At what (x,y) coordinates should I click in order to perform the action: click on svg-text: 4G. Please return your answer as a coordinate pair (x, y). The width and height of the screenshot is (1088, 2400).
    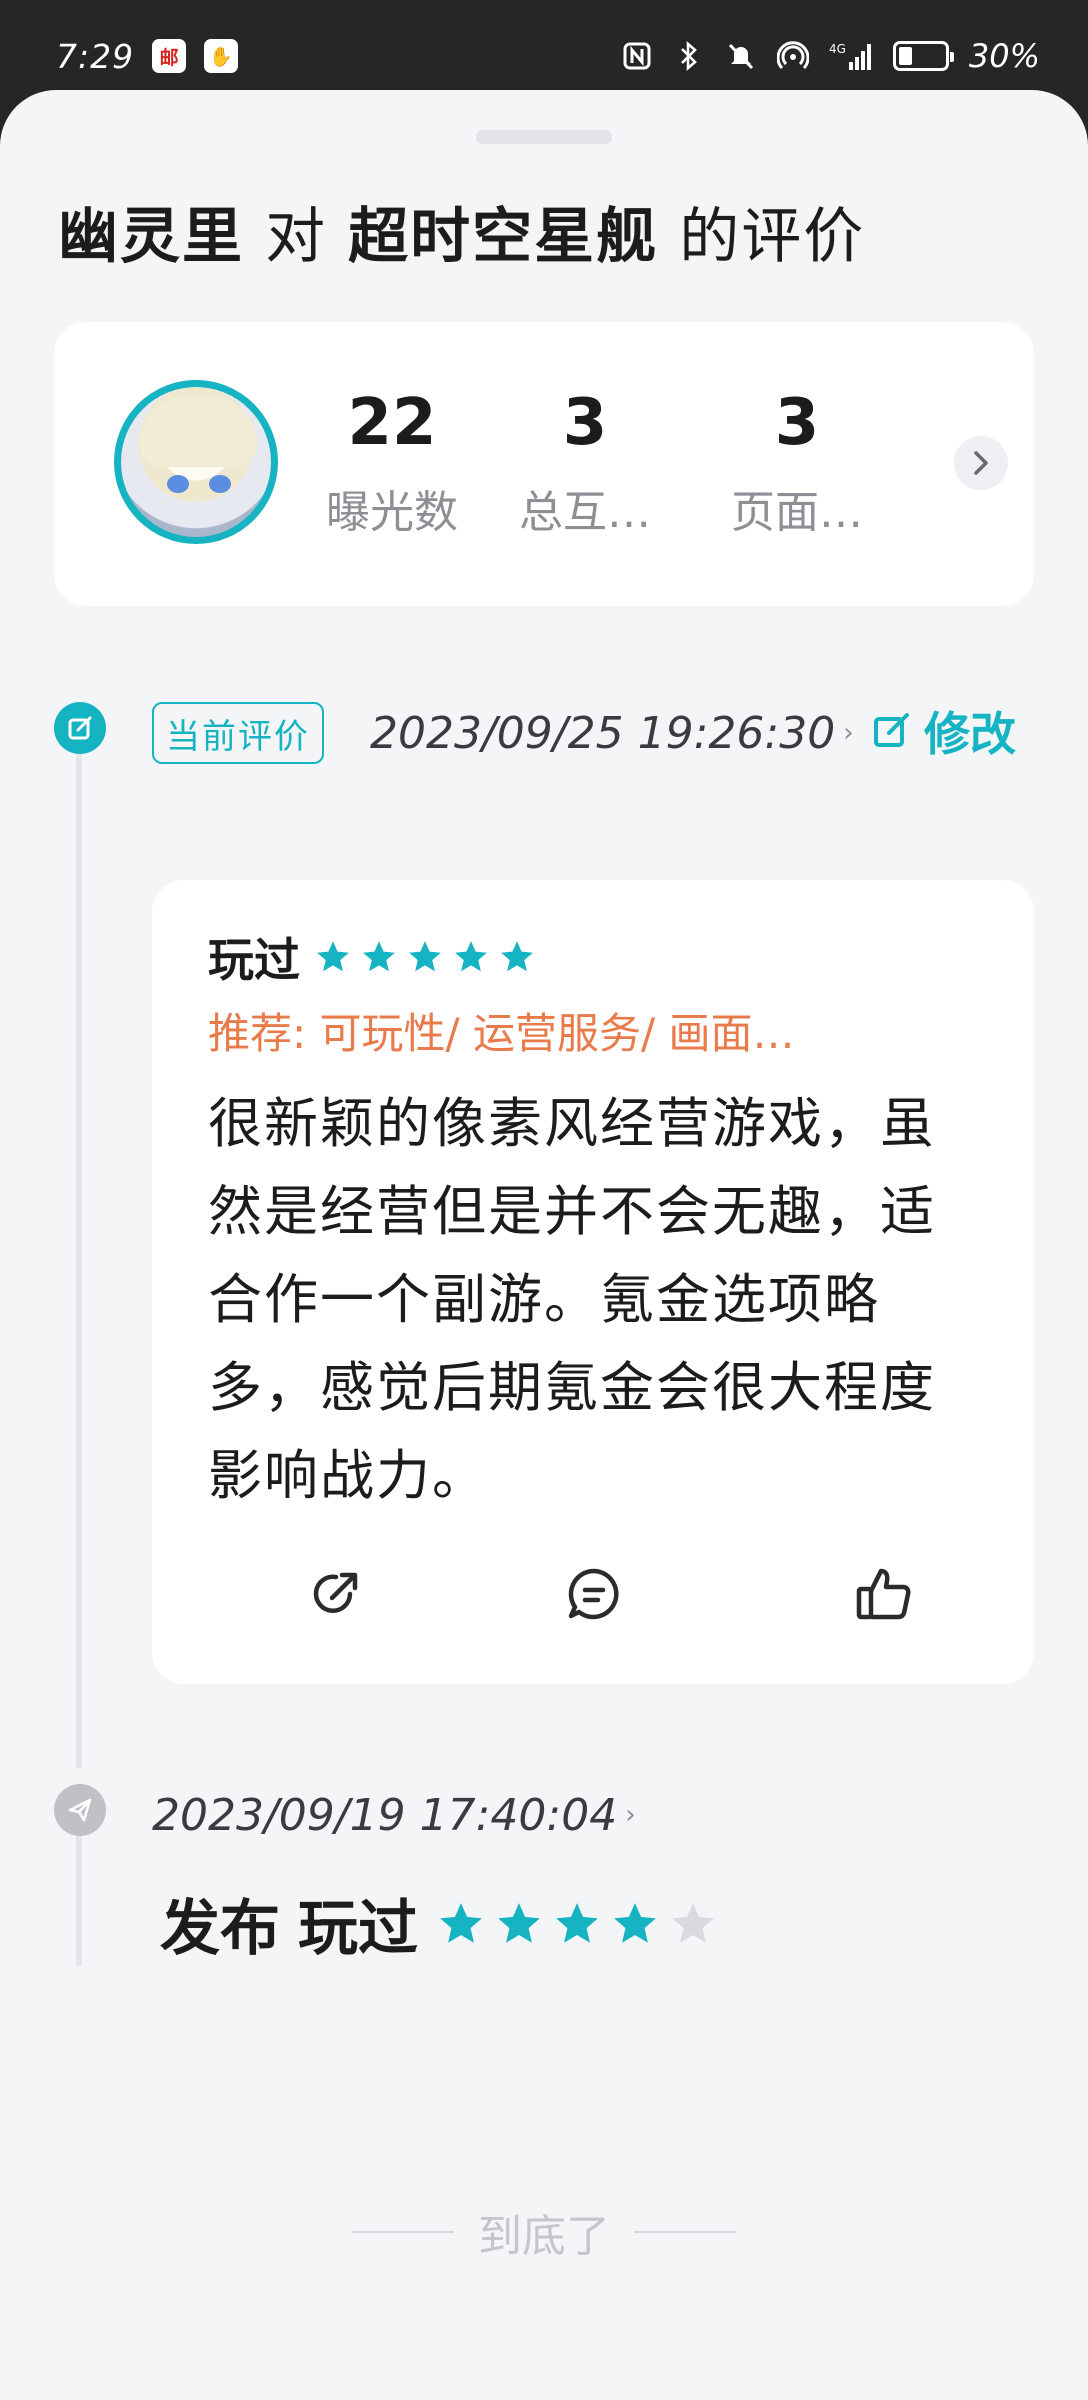
    Looking at the image, I should click on (837, 49).